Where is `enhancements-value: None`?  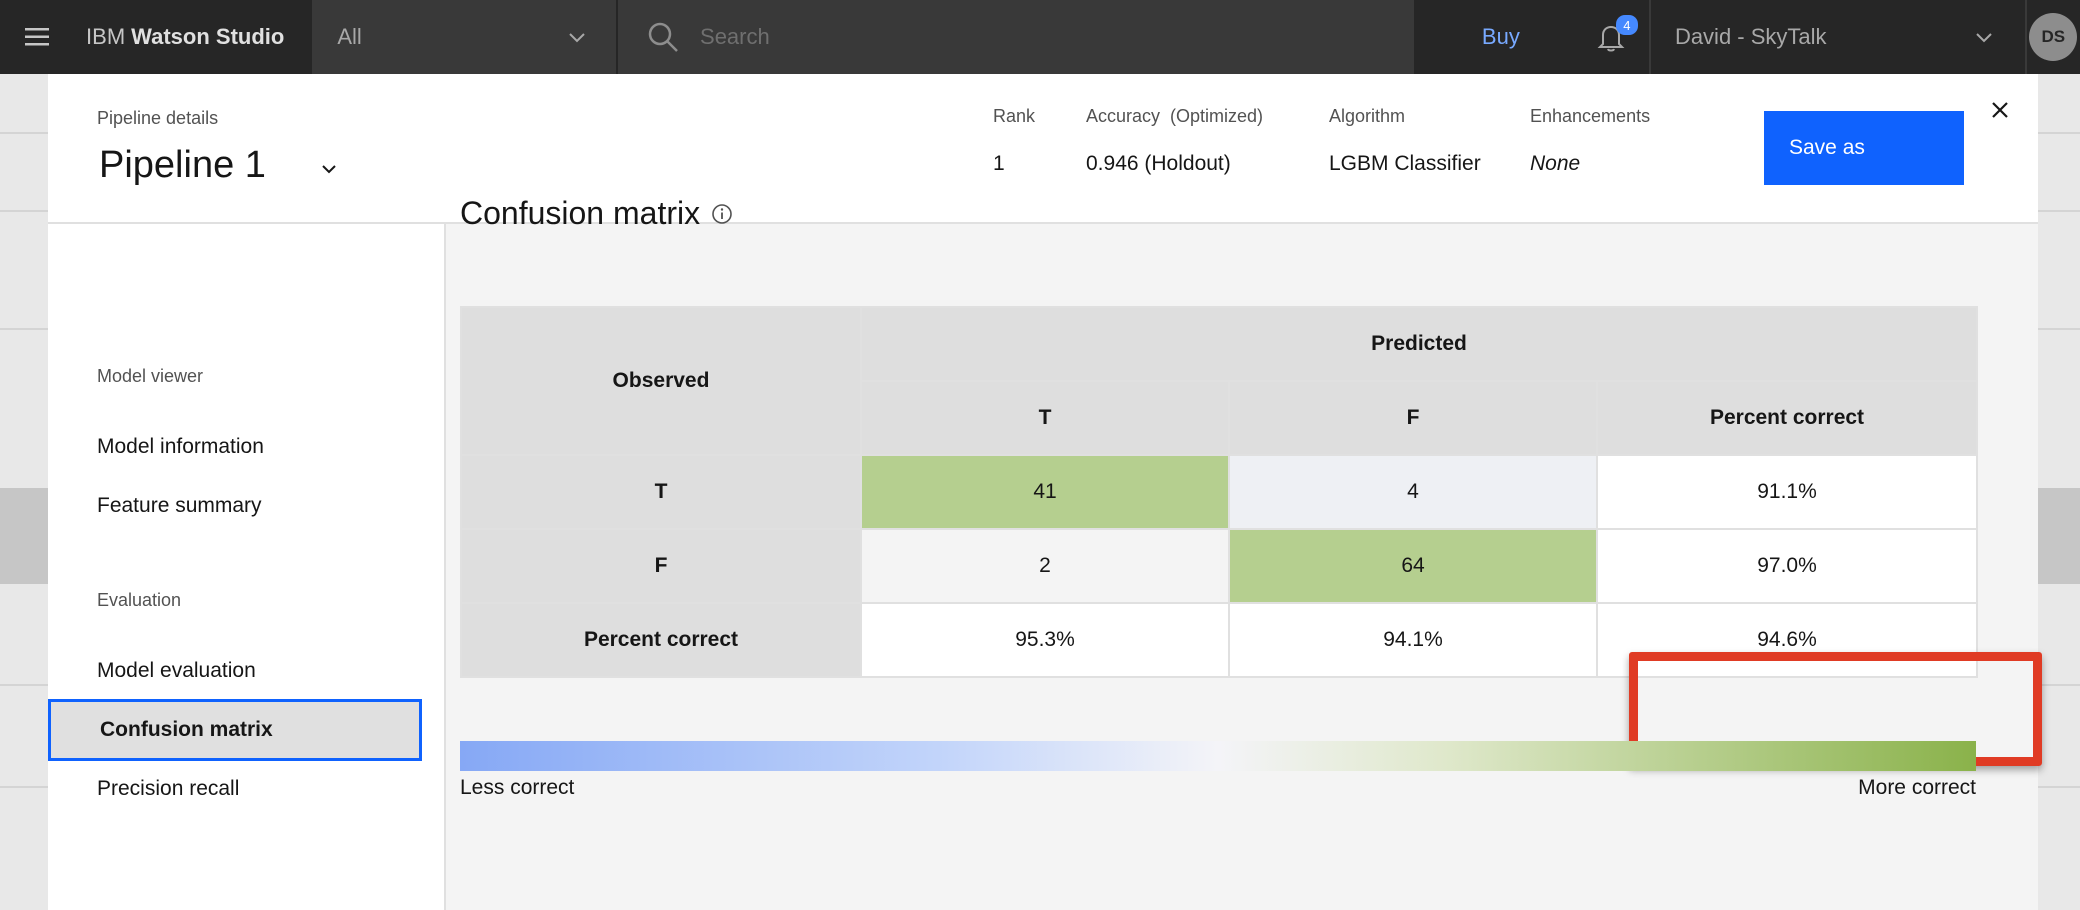 enhancements-value: None is located at coordinates (1555, 163).